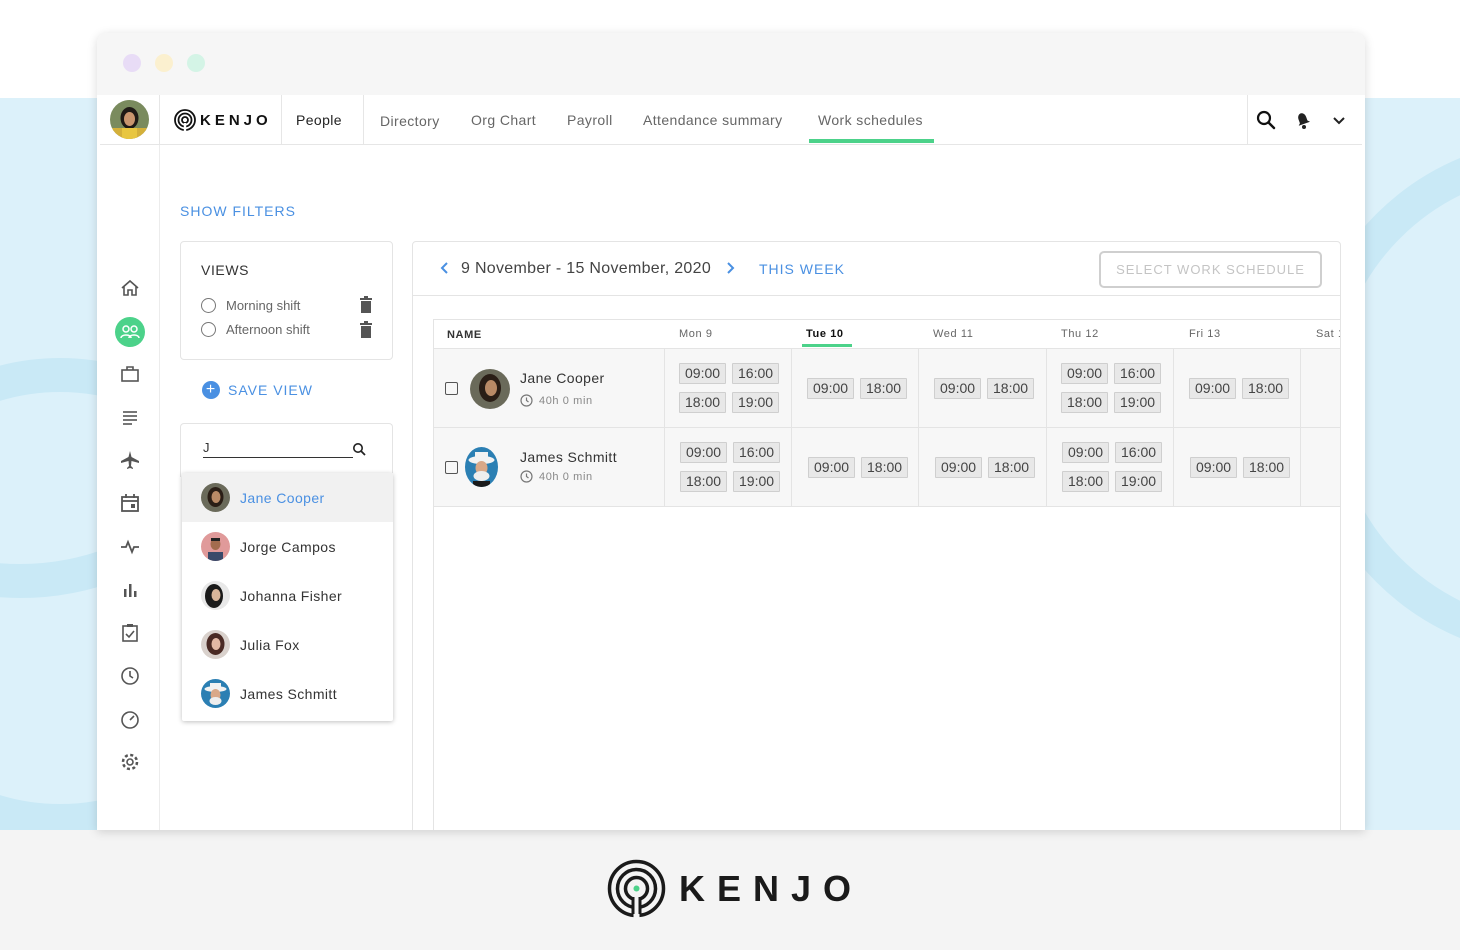  I want to click on search-result-item: Julia Fox, so click(287, 644).